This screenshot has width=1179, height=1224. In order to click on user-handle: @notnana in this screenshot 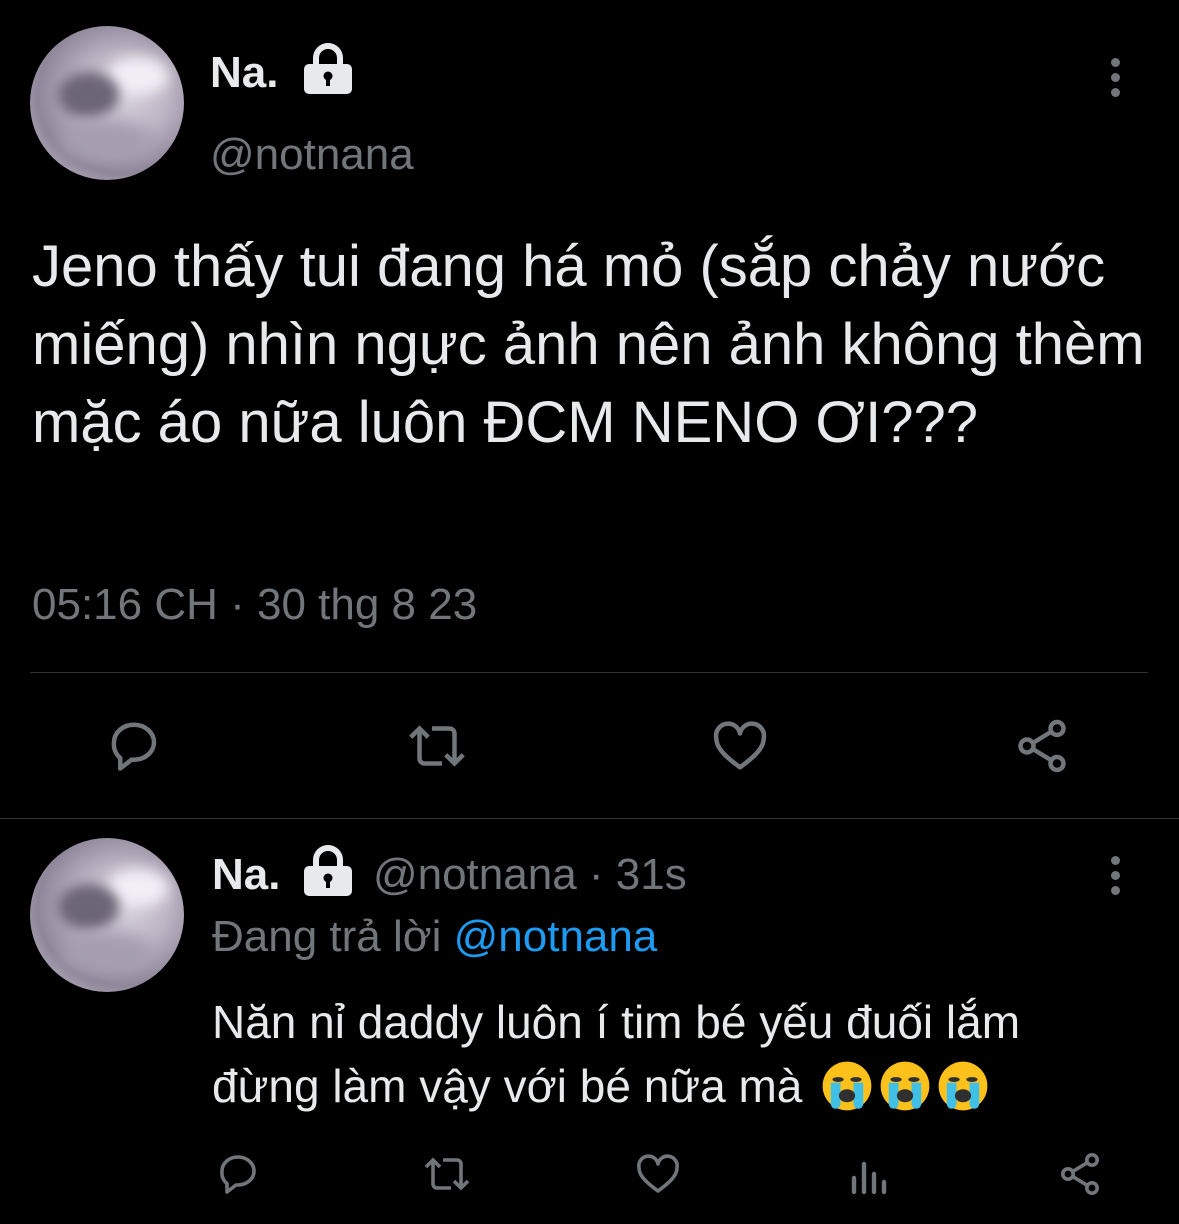, I will do `click(312, 155)`.